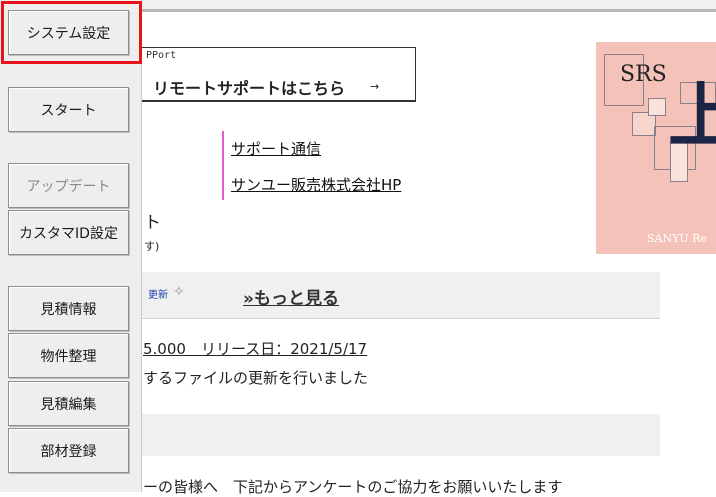  Describe the element at coordinates (68, 232) in the screenshot. I see `customer-id-settings-button: カスタマID設定` at that location.